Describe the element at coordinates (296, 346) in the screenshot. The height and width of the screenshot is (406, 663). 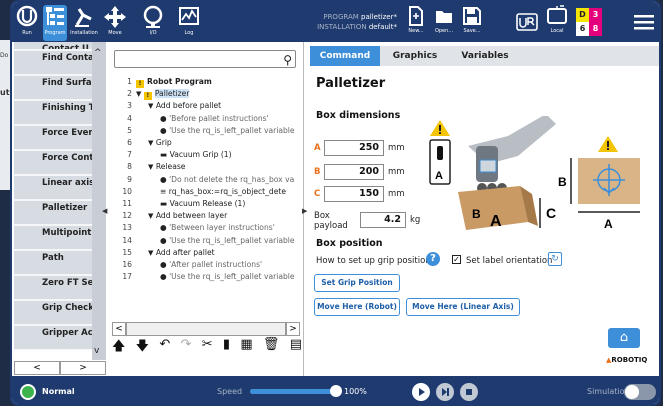
I see `suppress-icon: ▤` at that location.